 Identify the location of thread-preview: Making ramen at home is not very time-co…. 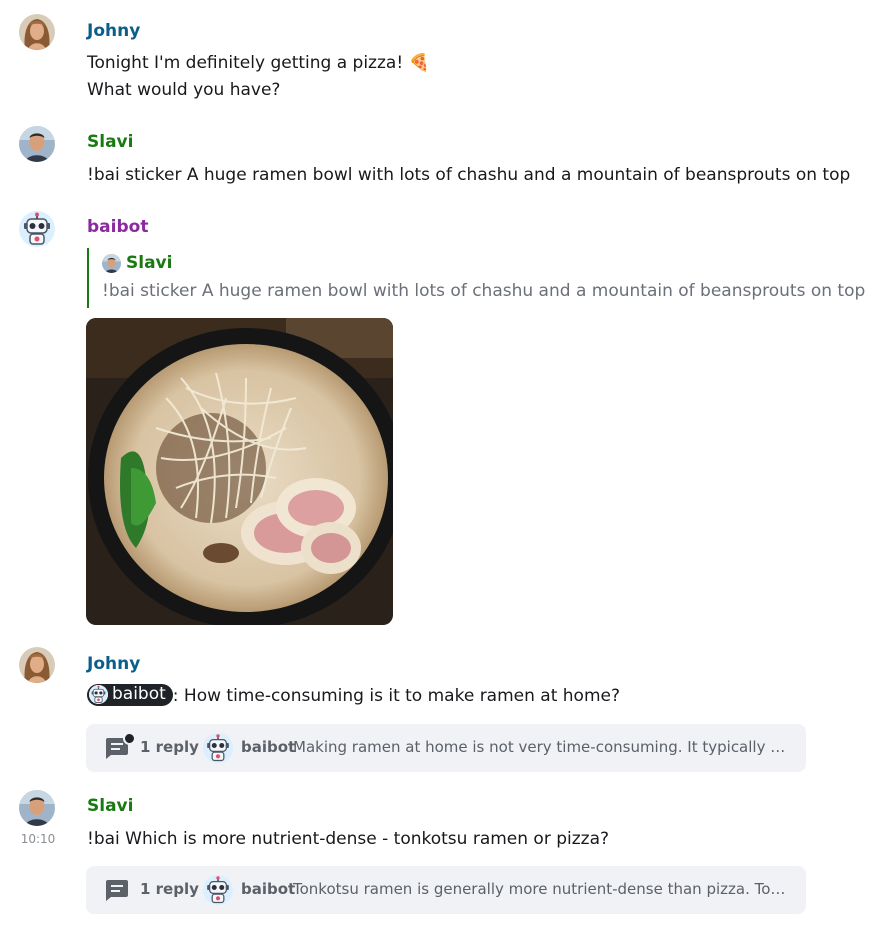
(540, 747).